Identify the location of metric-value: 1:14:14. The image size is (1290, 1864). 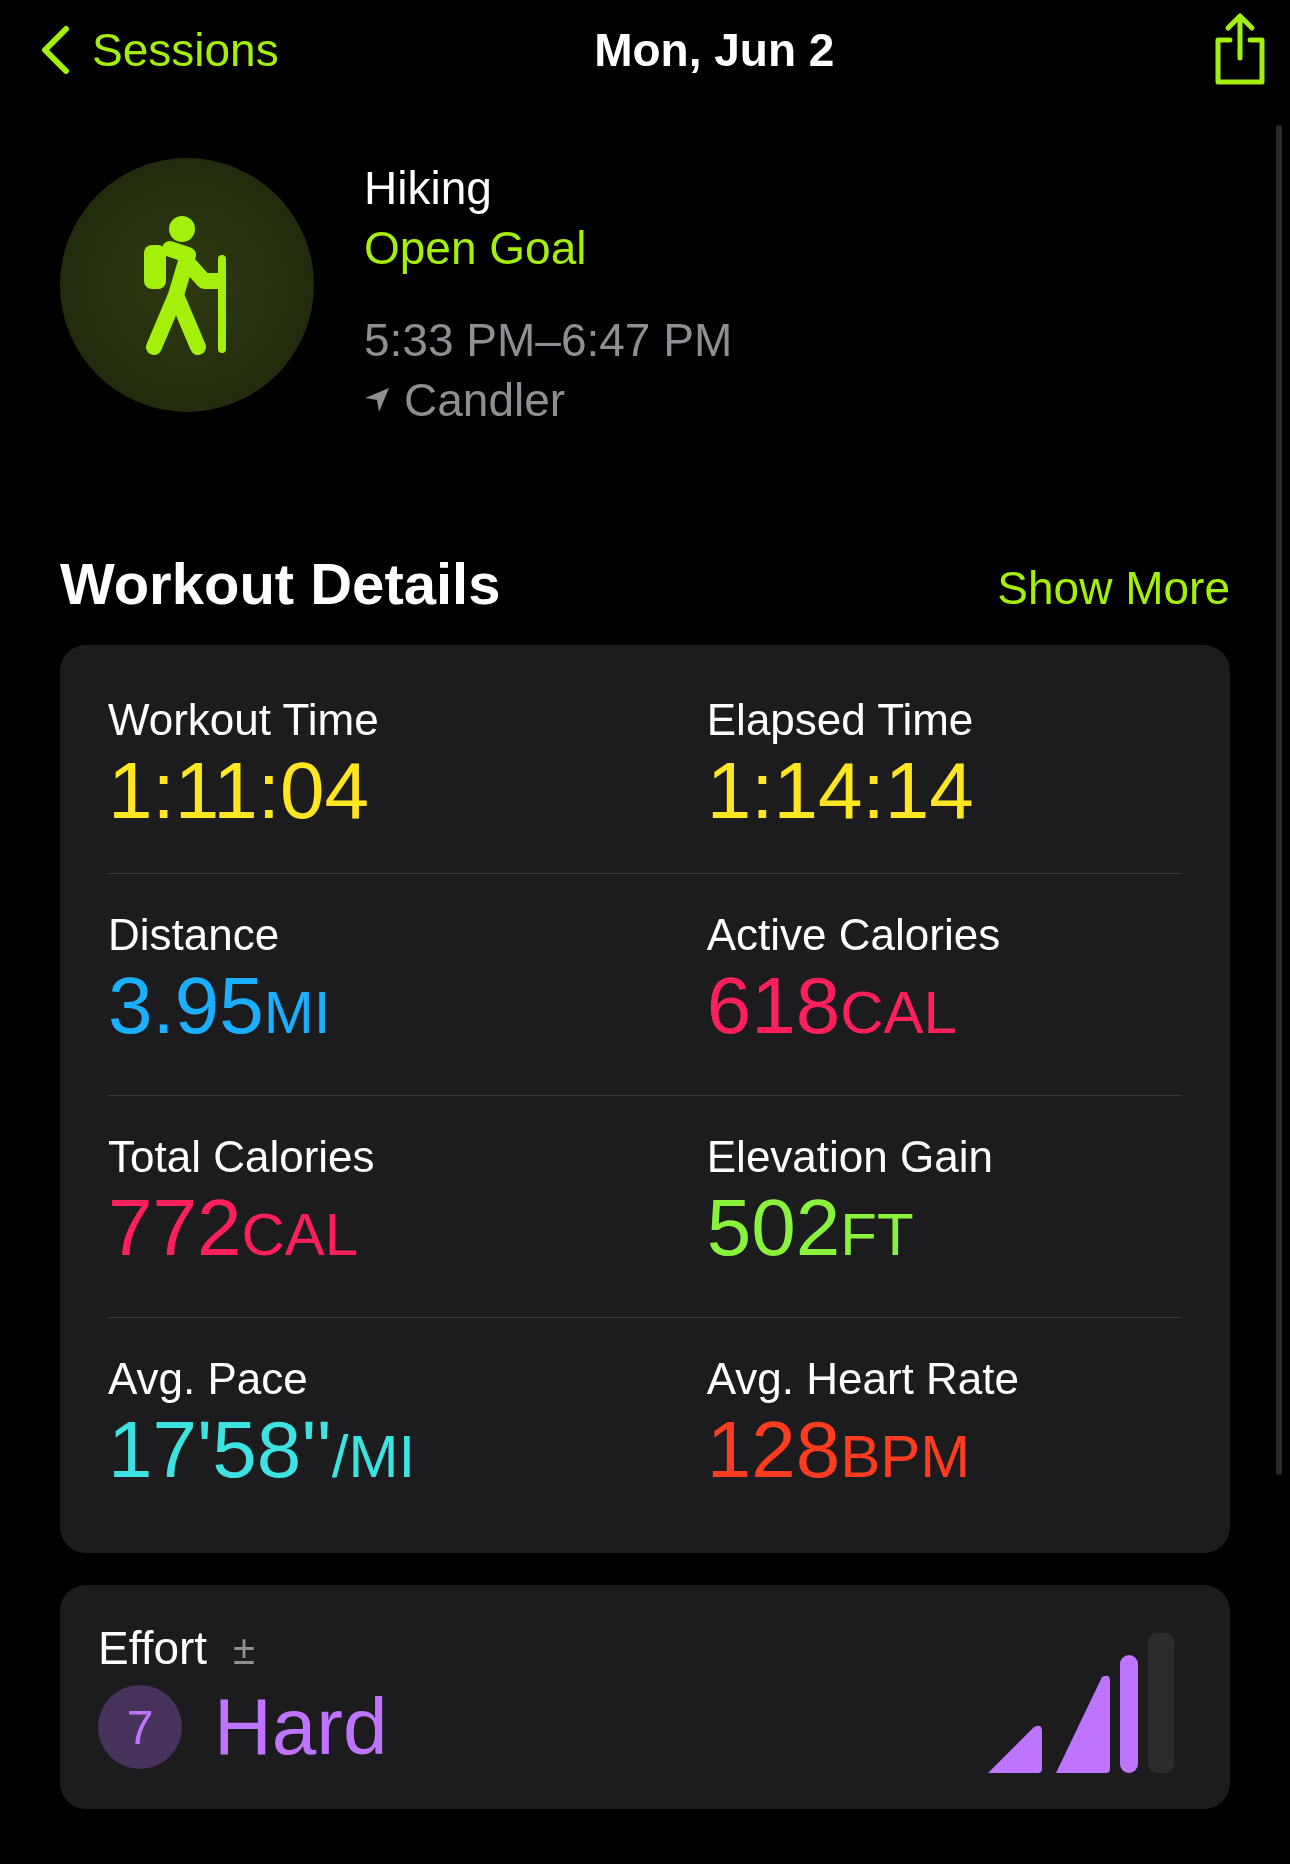
(840, 791).